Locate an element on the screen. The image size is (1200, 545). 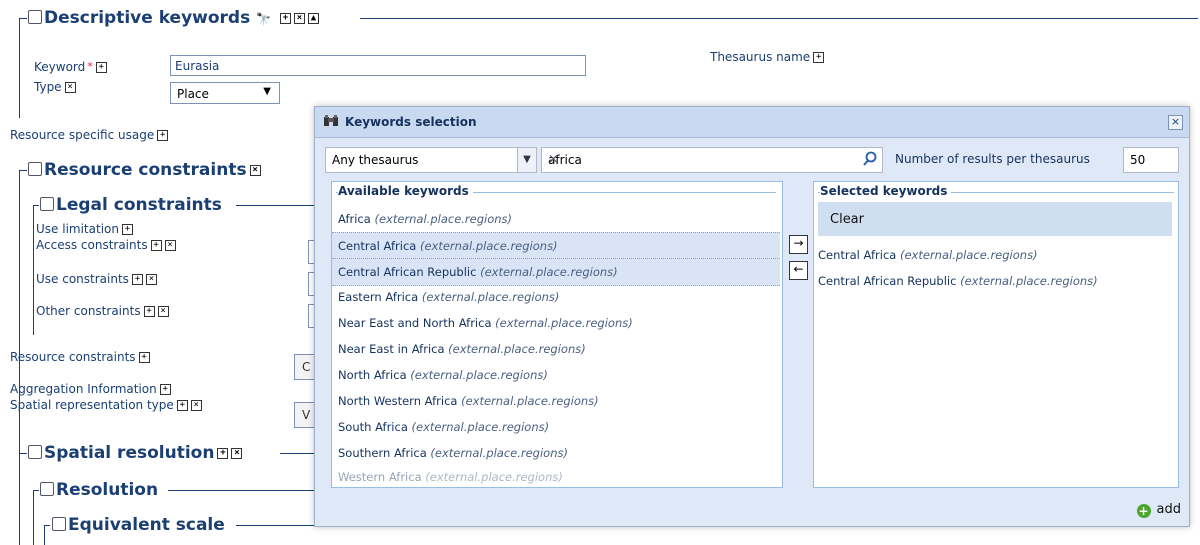
section-equivalent-scale: Equivalent scale is located at coordinates (138, 525).